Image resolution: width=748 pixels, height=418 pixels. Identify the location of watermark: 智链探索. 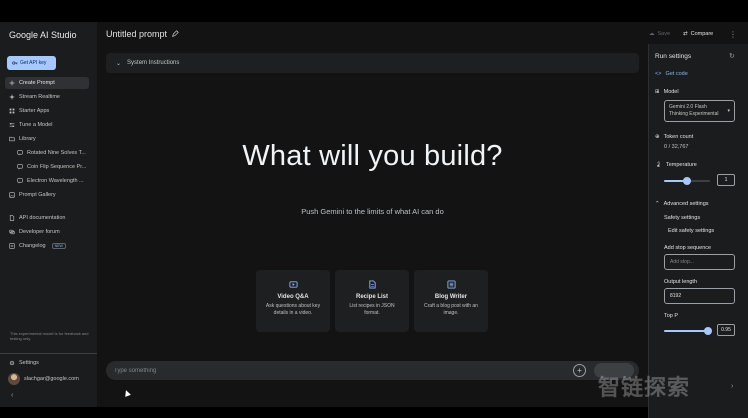
(644, 388).